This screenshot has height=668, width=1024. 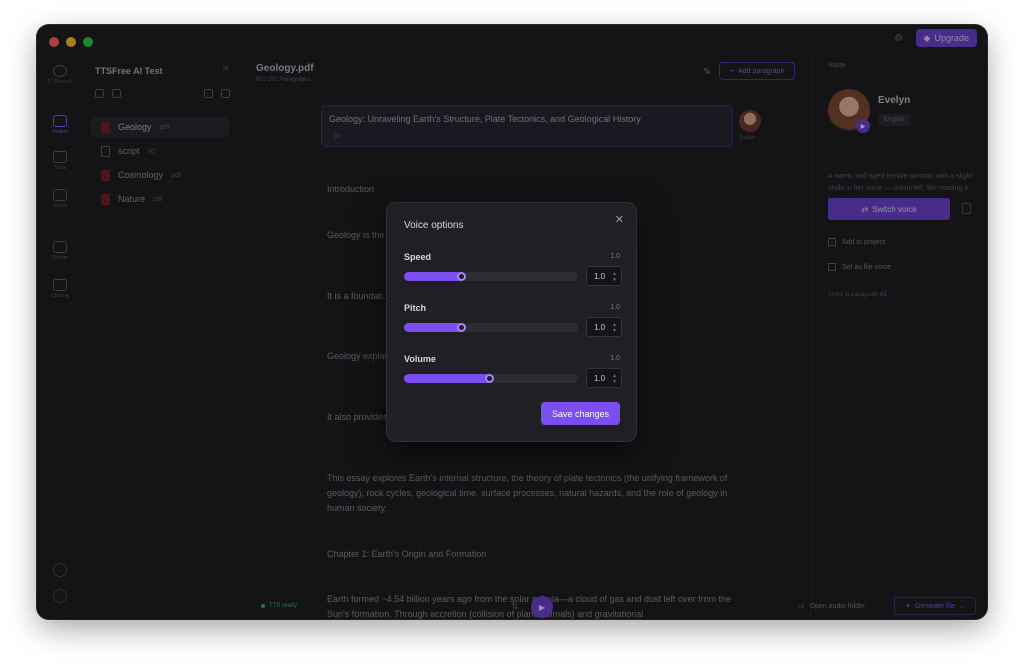 I want to click on pitch-input: 1.0 ▲ ▼, so click(x=604, y=327).